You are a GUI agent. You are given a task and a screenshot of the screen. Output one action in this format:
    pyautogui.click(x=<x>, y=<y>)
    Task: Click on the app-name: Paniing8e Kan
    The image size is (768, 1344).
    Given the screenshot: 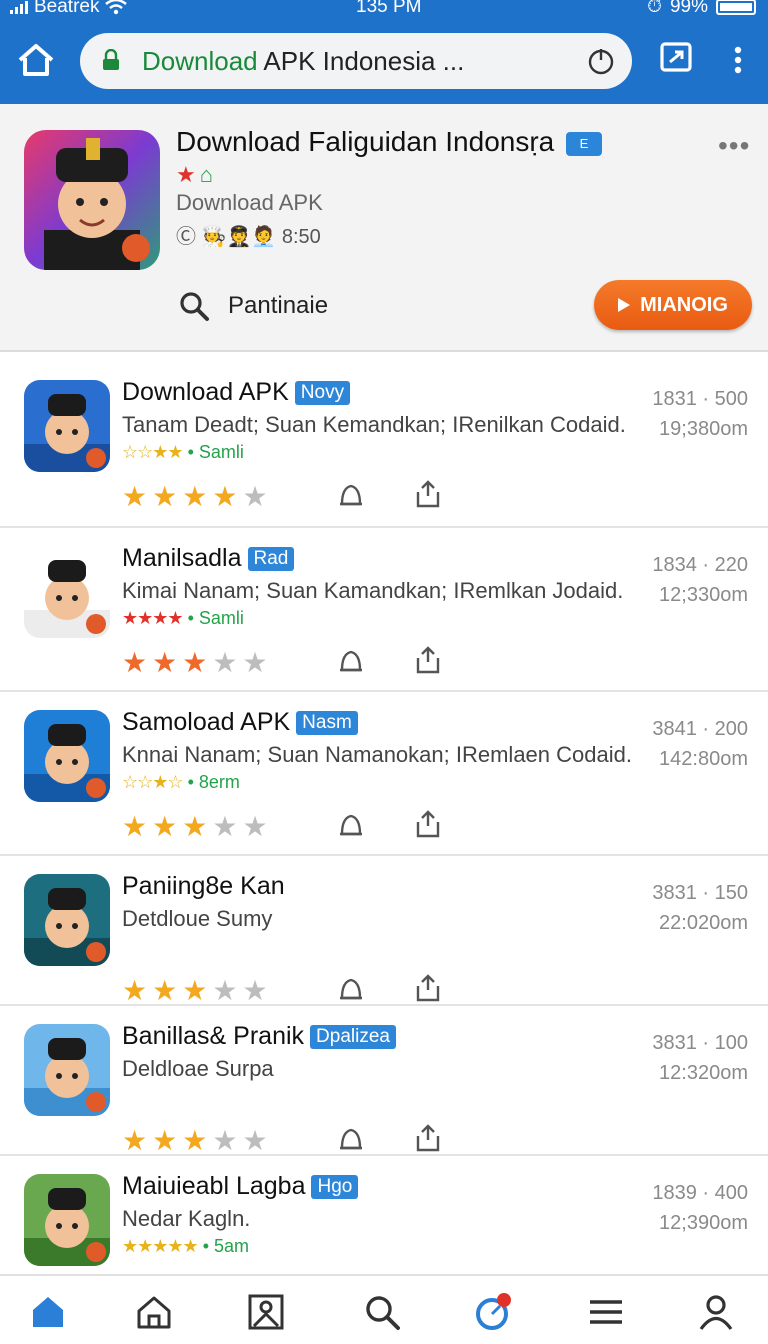 What is the action you would take?
    pyautogui.click(x=203, y=886)
    